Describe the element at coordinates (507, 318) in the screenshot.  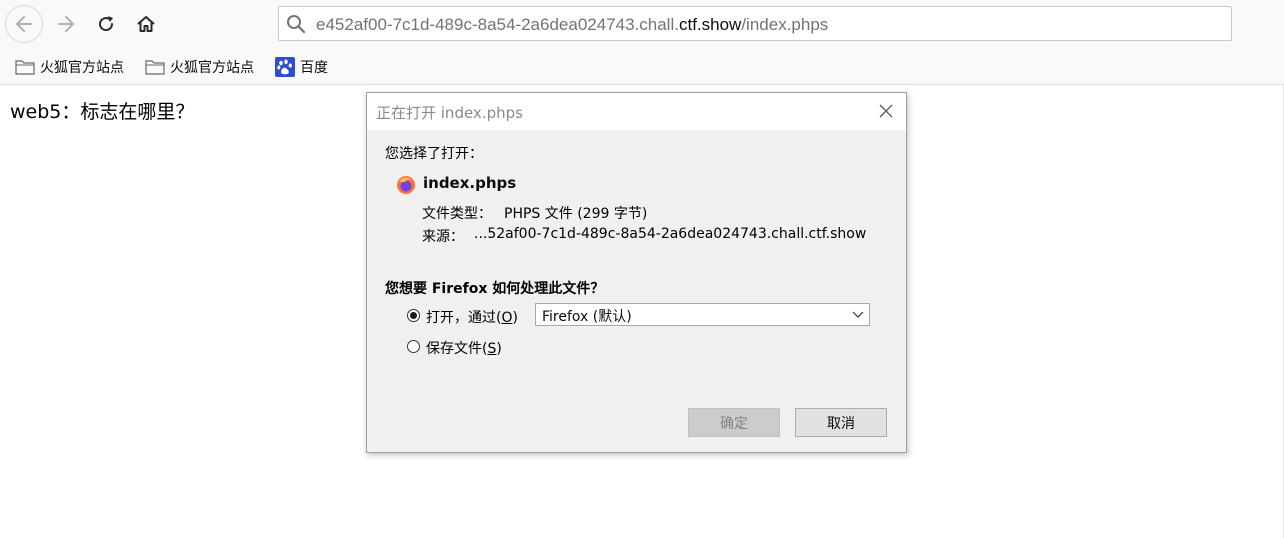
I see `open-with-accesskey: O` at that location.